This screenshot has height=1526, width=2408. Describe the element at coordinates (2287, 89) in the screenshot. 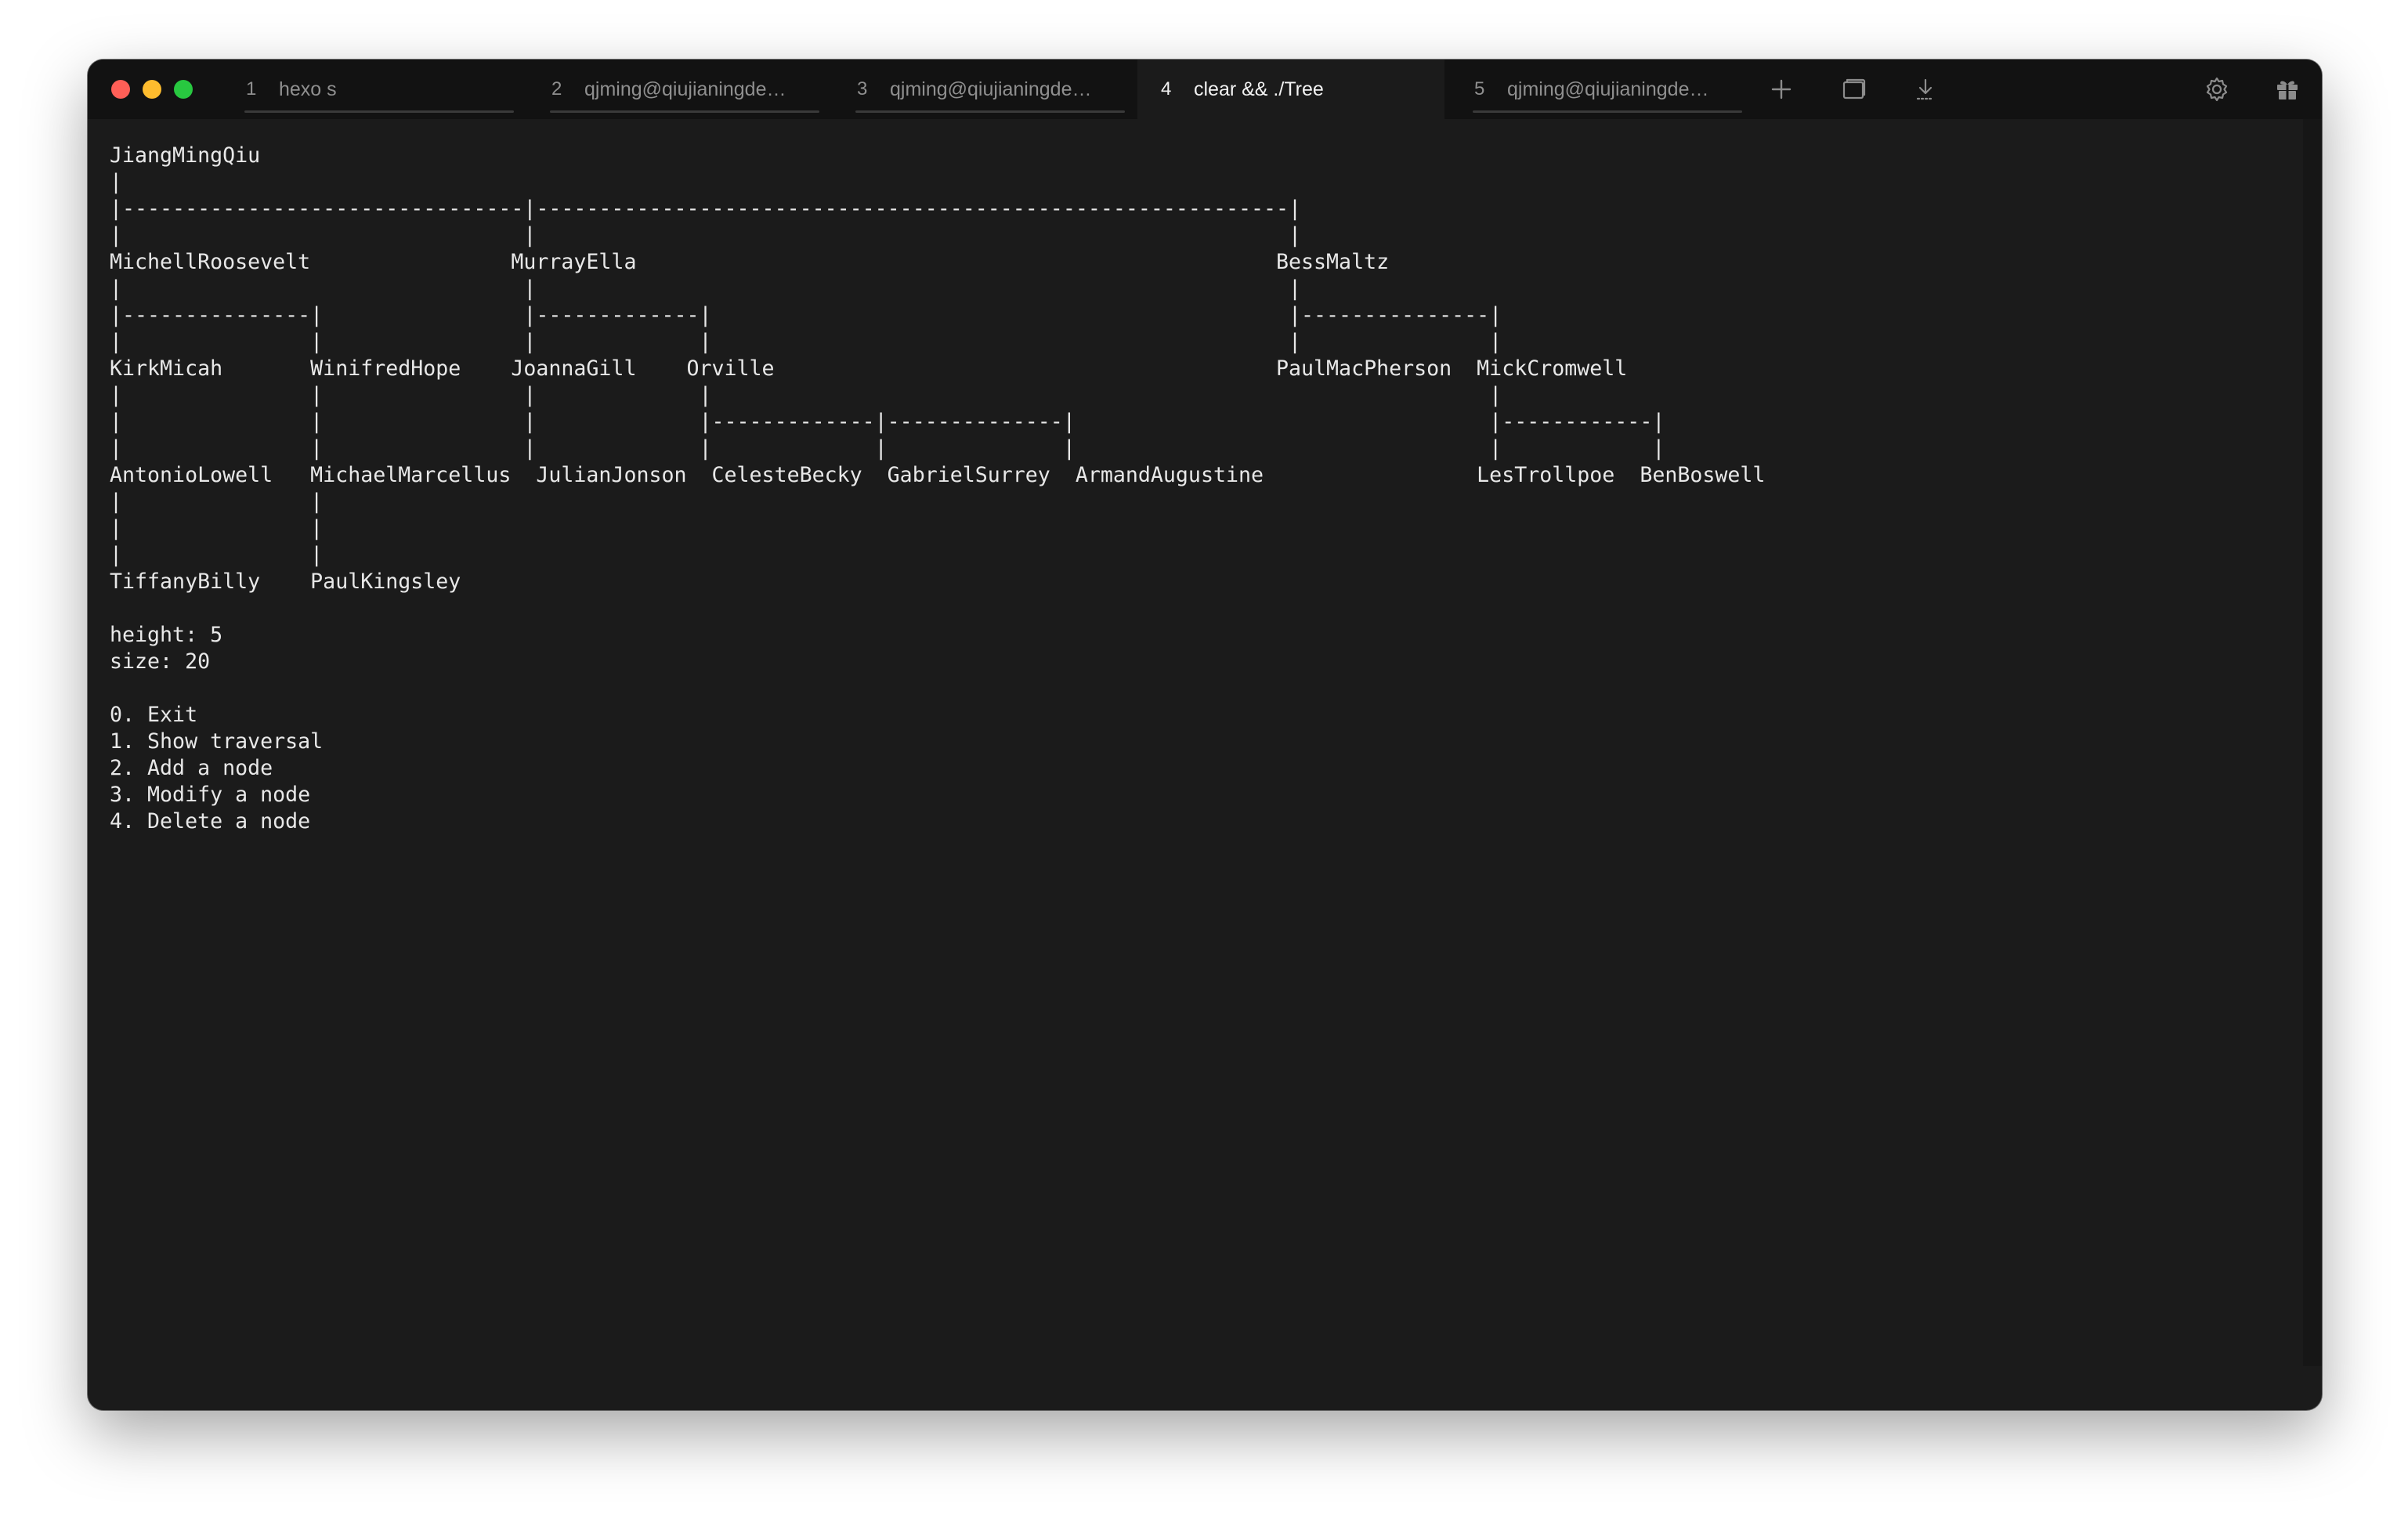

I see `gift-icon` at that location.